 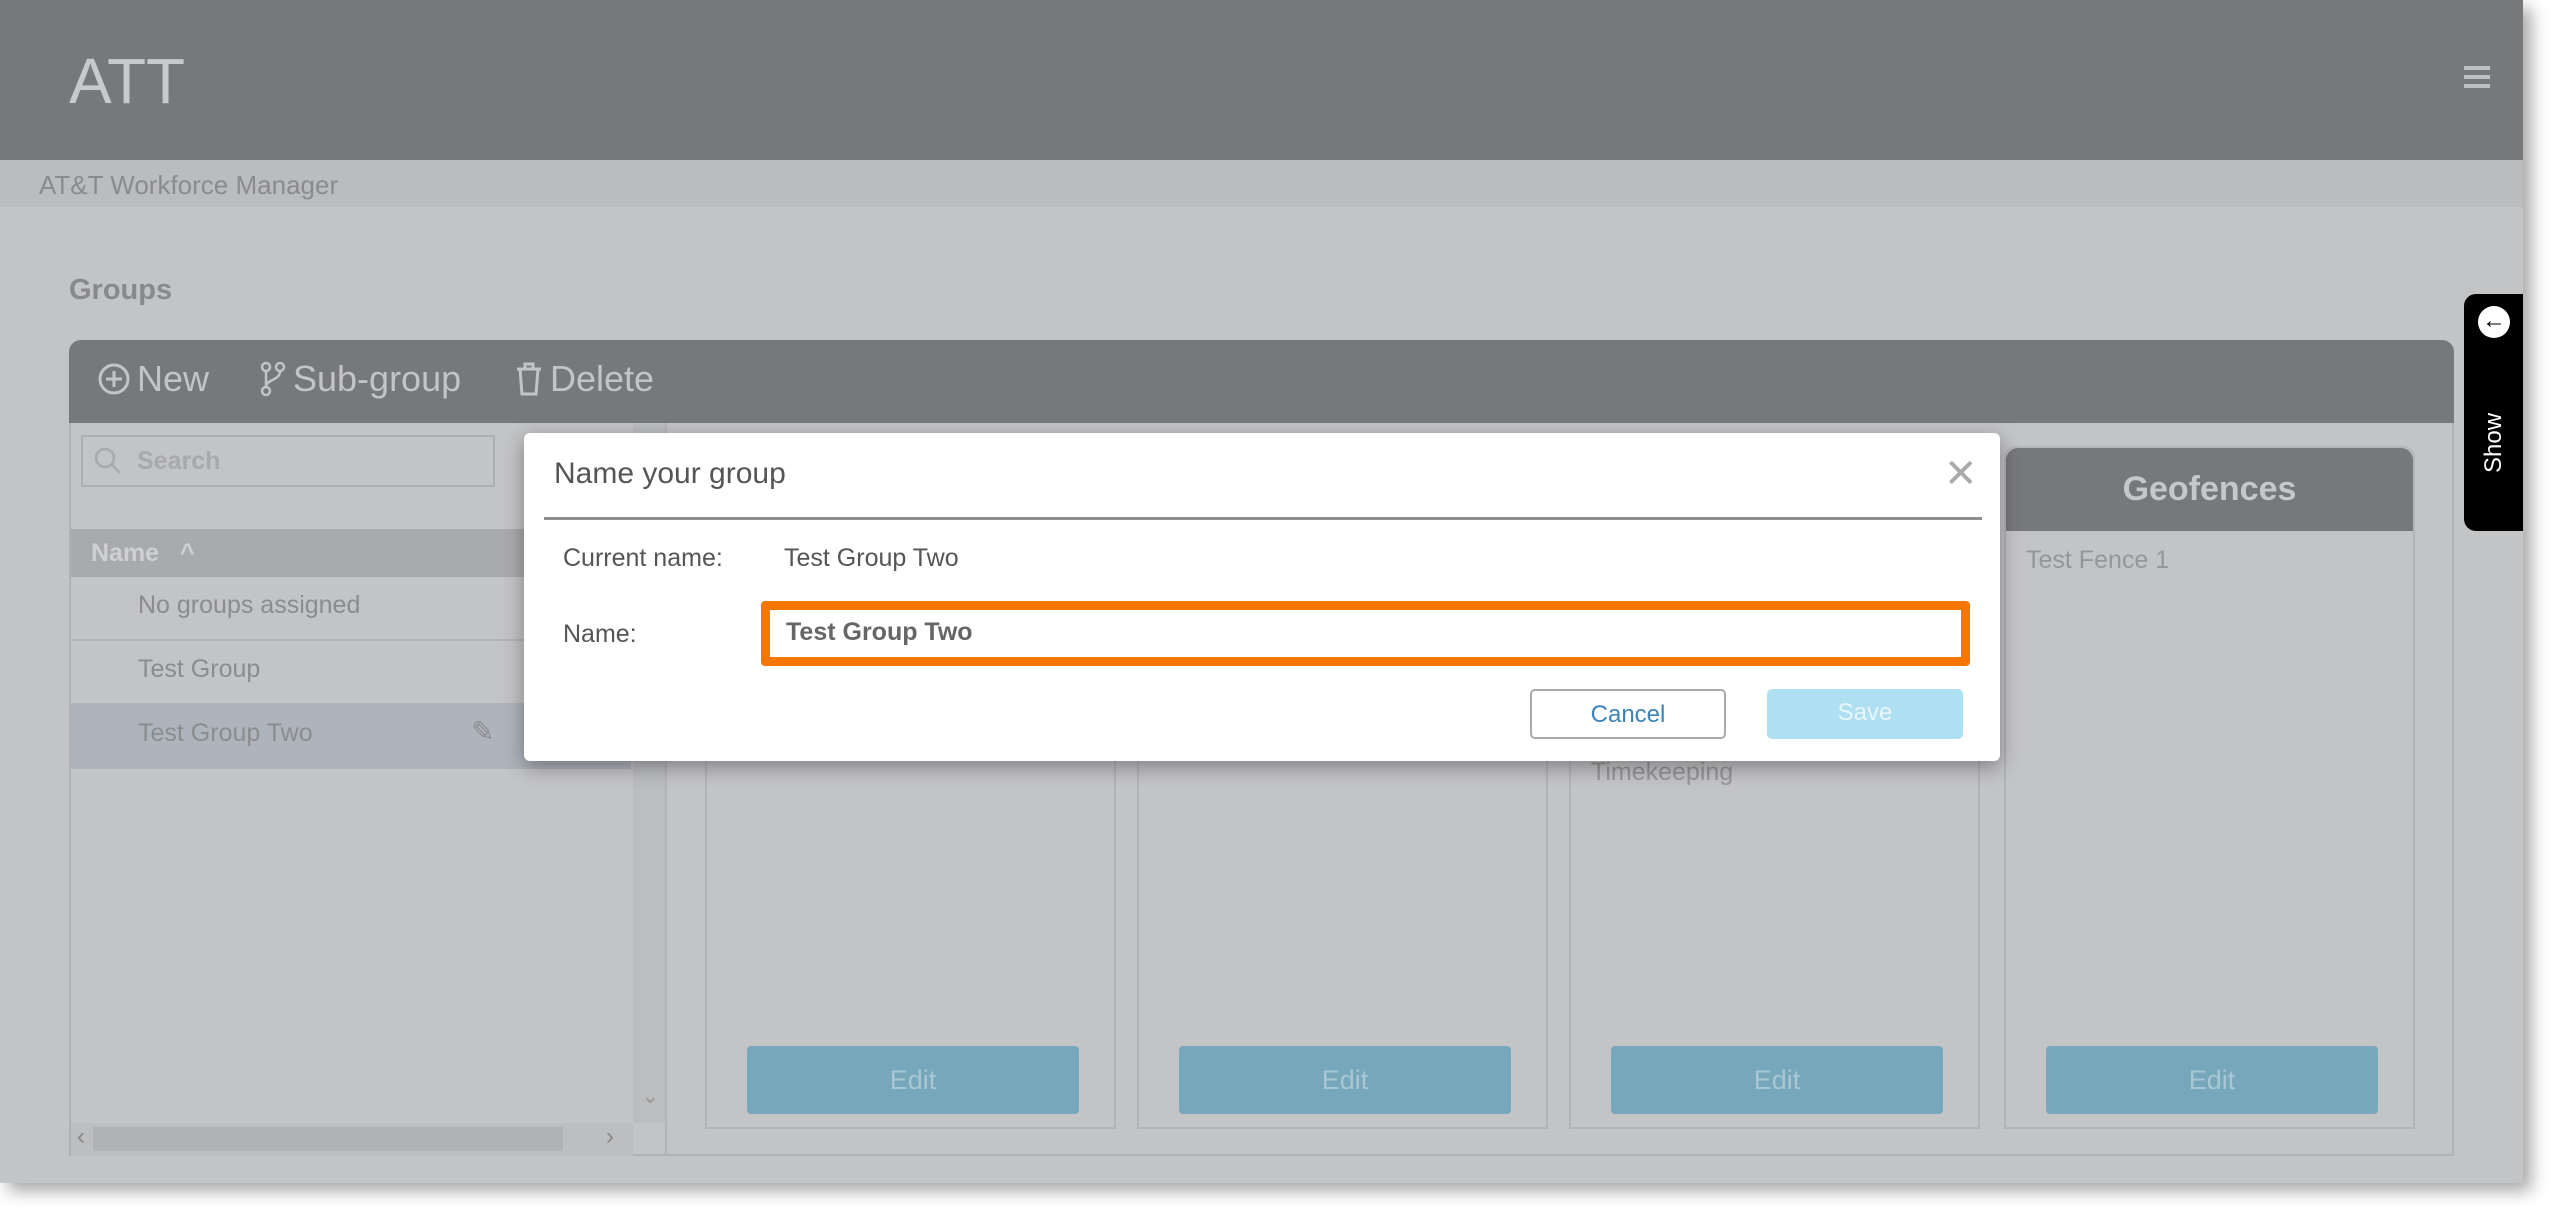 I want to click on subheader: AT&T Workforce Manager, so click(x=1261, y=183).